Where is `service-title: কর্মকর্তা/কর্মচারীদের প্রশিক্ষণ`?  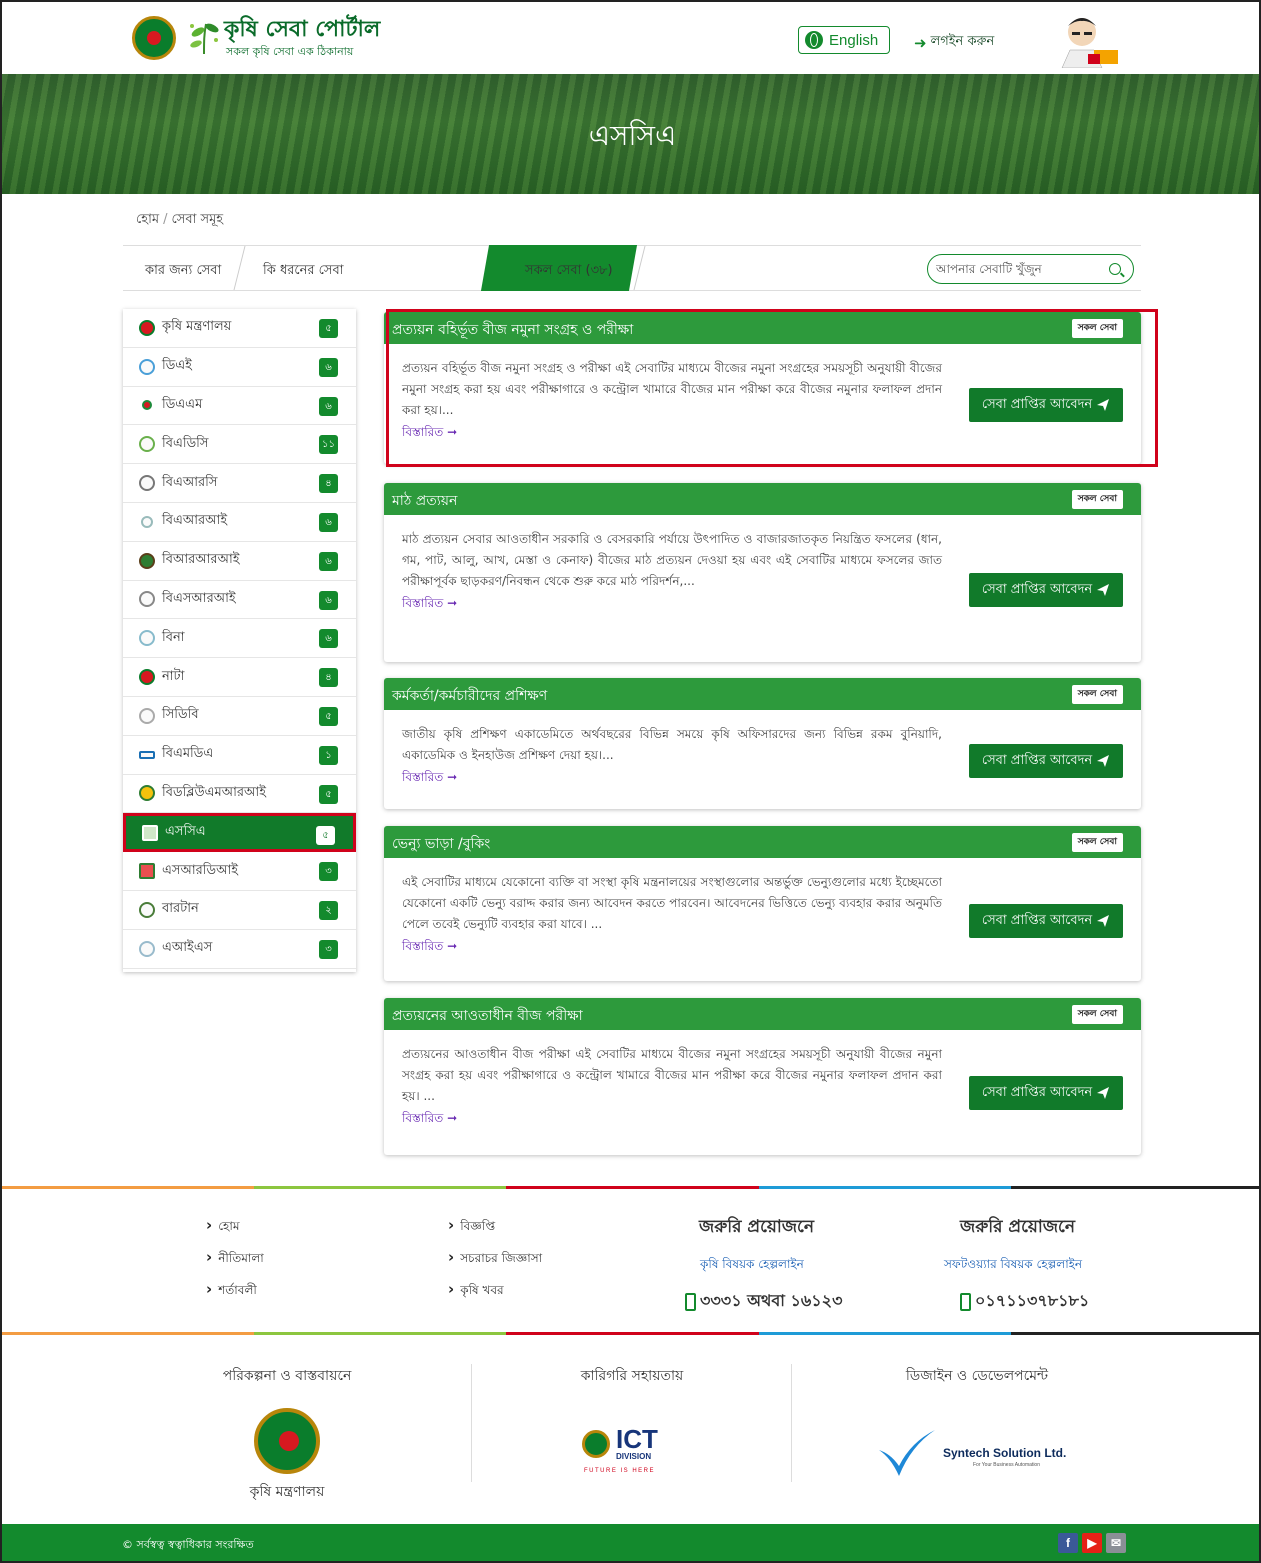 service-title: কর্মকর্তা/কর্মচারীদের প্রশিক্ষণ is located at coordinates (469, 696).